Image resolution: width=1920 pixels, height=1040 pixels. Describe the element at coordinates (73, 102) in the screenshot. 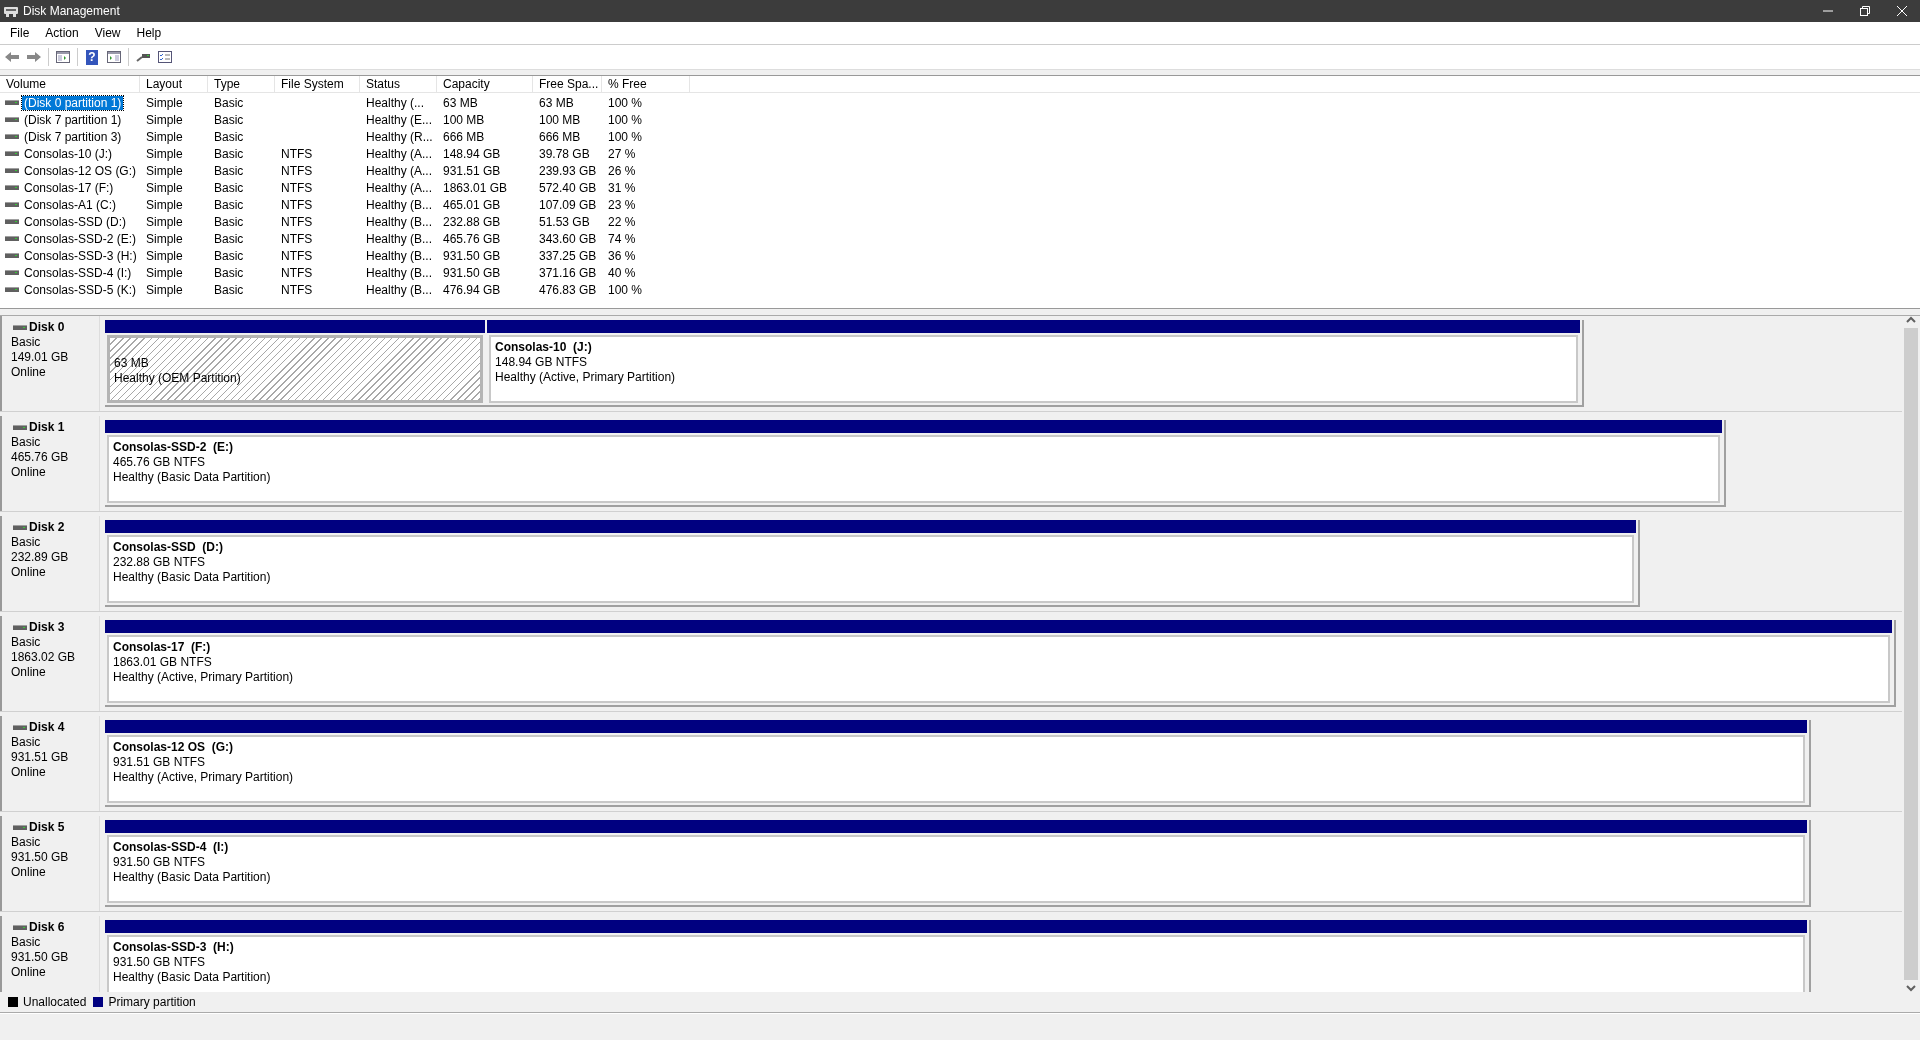

I see `volume-name: (Disk 0 partition 1)` at that location.